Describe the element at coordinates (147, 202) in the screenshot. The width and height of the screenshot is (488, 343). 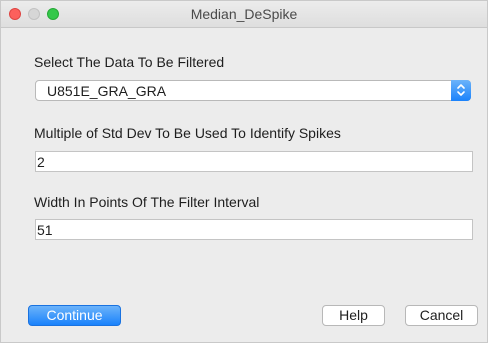
I see `width-label: Width In Points Of The Filter Interval` at that location.